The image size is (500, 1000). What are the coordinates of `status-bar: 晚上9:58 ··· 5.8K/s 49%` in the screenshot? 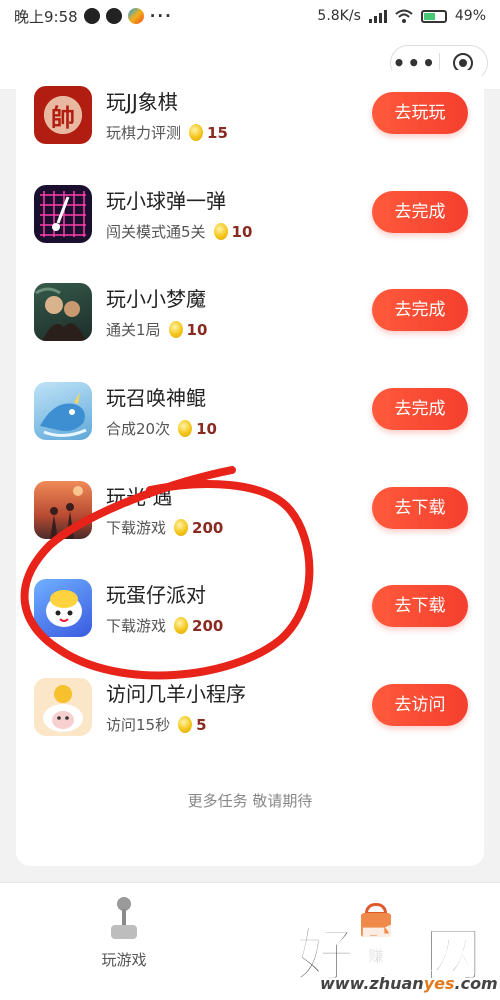 It's located at (250, 16).